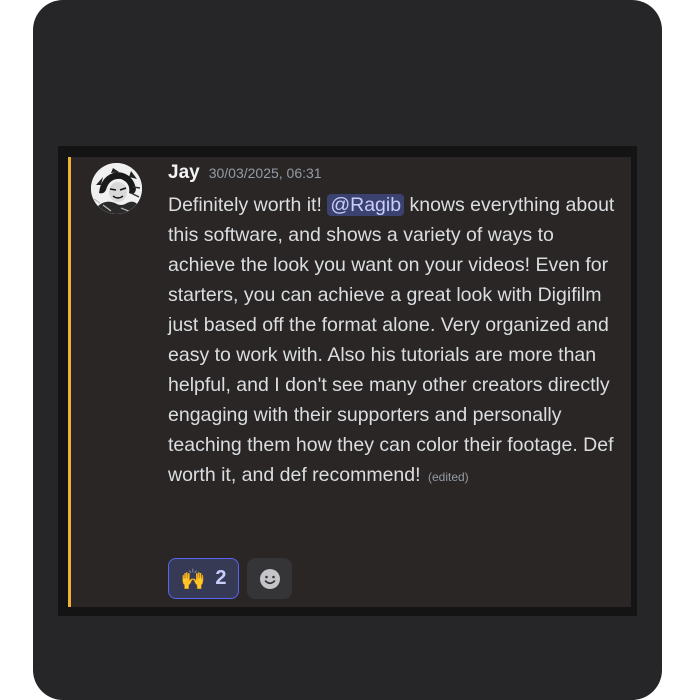 Image resolution: width=700 pixels, height=700 pixels. I want to click on avatar, so click(116, 188).